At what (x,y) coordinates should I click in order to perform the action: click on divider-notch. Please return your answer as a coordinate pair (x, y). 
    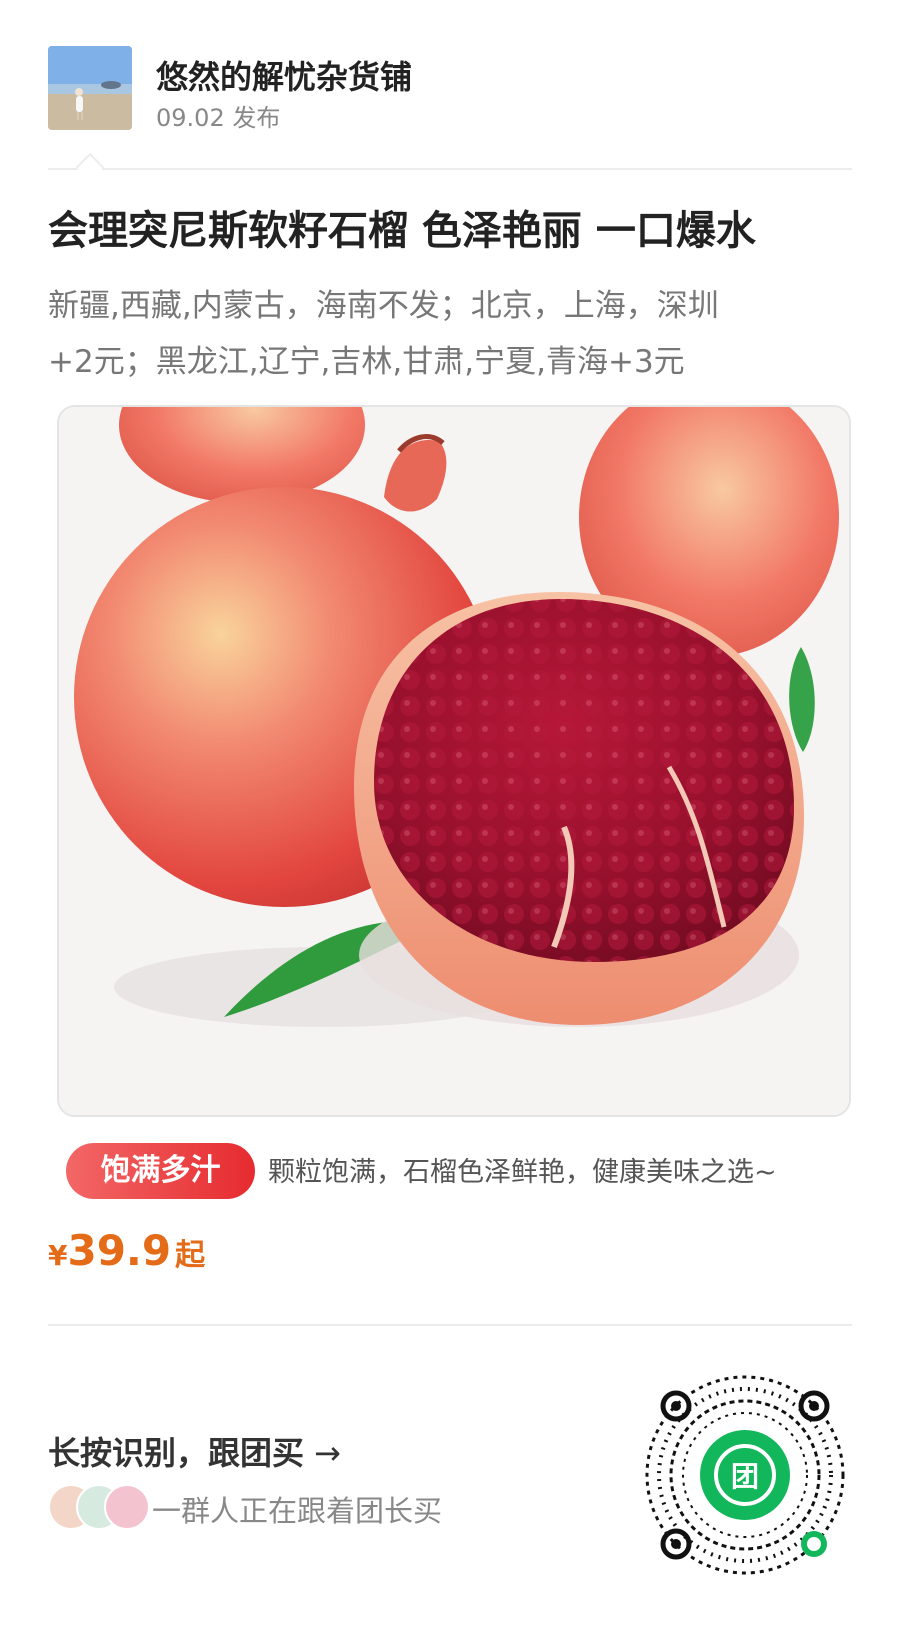
    Looking at the image, I should click on (90, 167).